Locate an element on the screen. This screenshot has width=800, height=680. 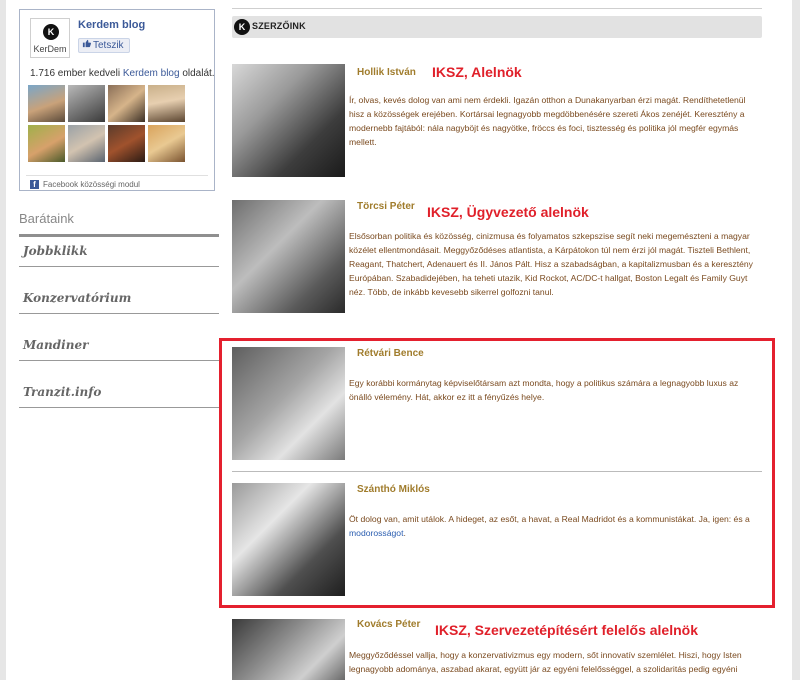
facebook-footer: f Facebook közösségi modul is located at coordinates (85, 184).